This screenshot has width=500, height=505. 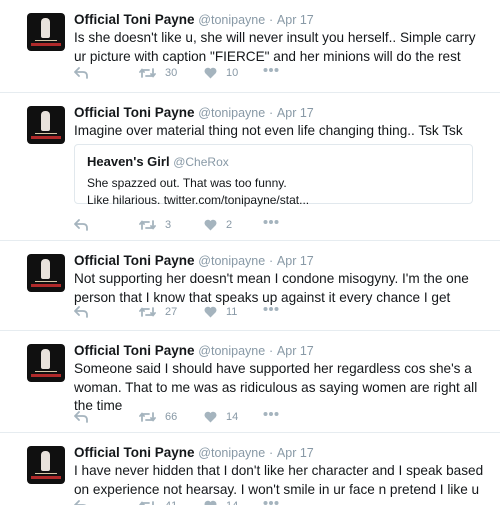 I want to click on tweet-actions: 41 14, so click(x=284, y=502).